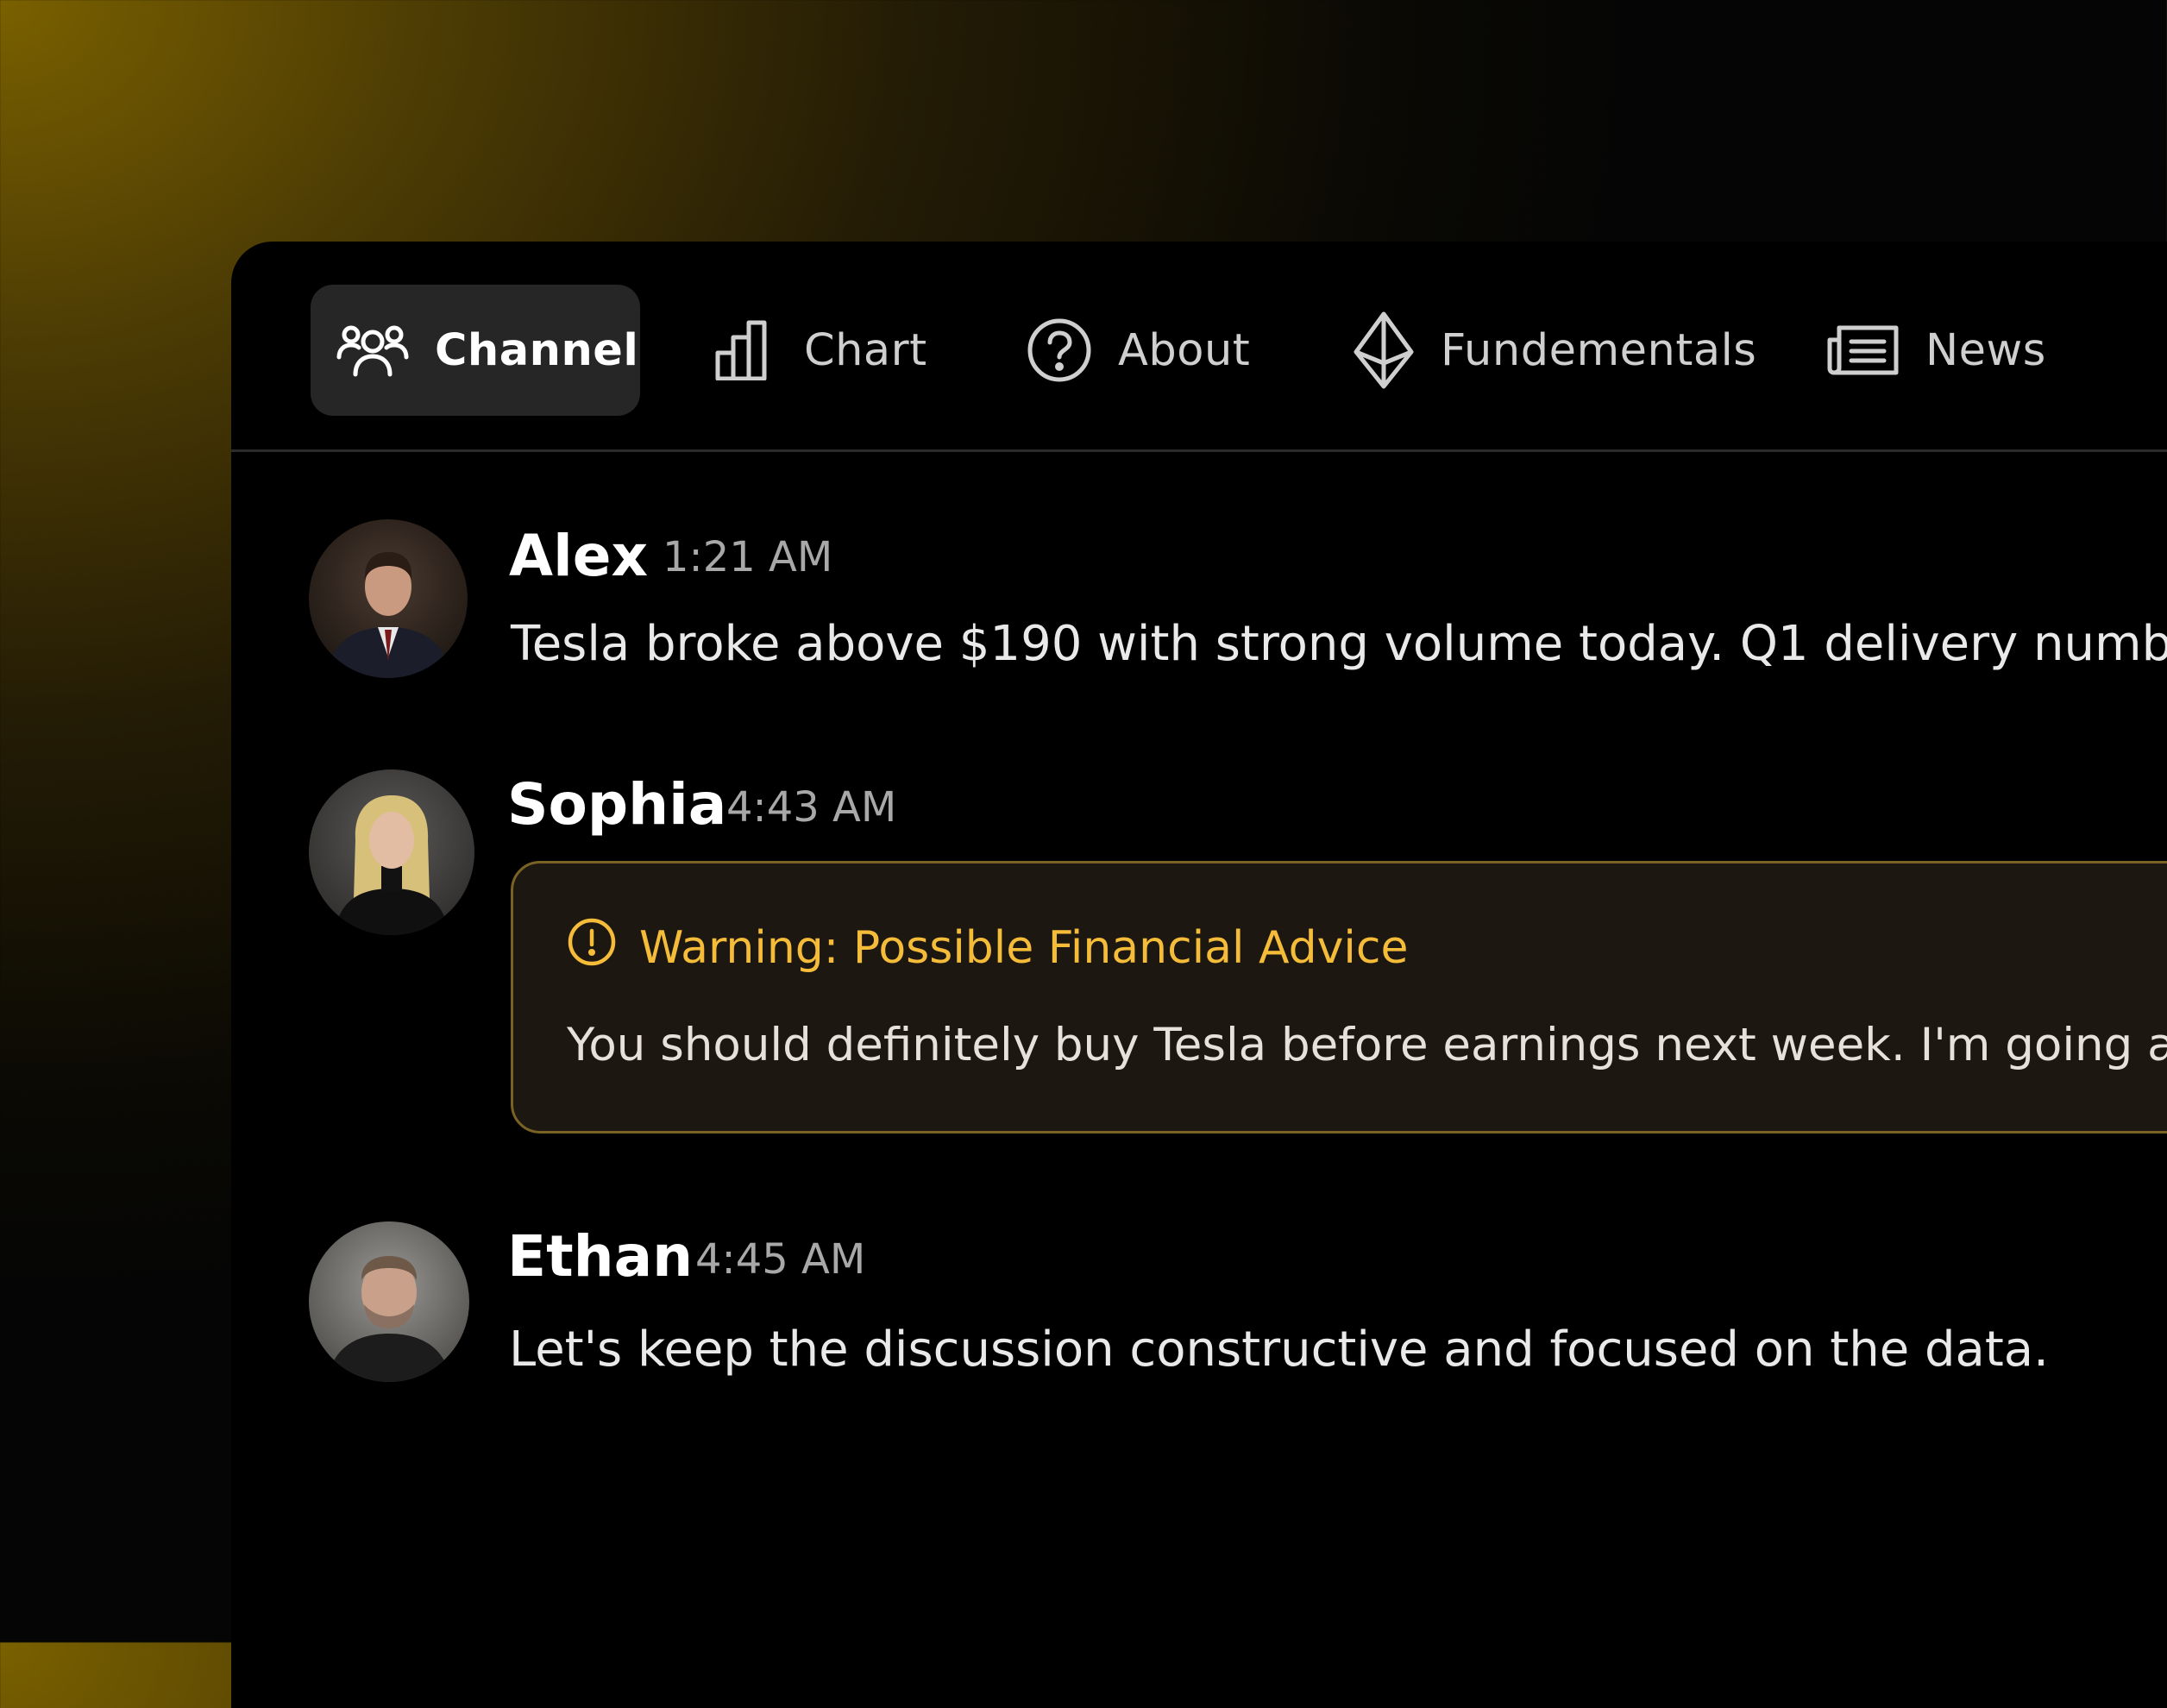 This screenshot has width=2167, height=1708. Describe the element at coordinates (372, 350) in the screenshot. I see `users-icon` at that location.